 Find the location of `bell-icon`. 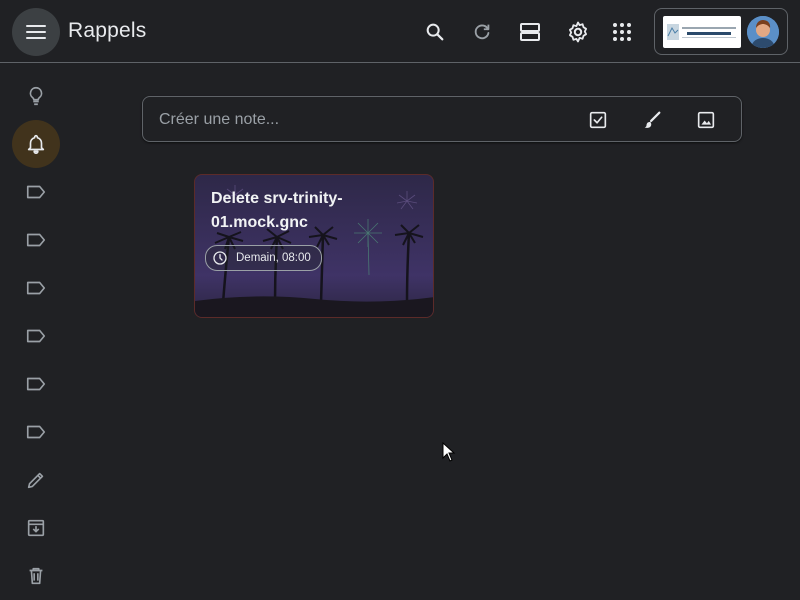

bell-icon is located at coordinates (36, 144).